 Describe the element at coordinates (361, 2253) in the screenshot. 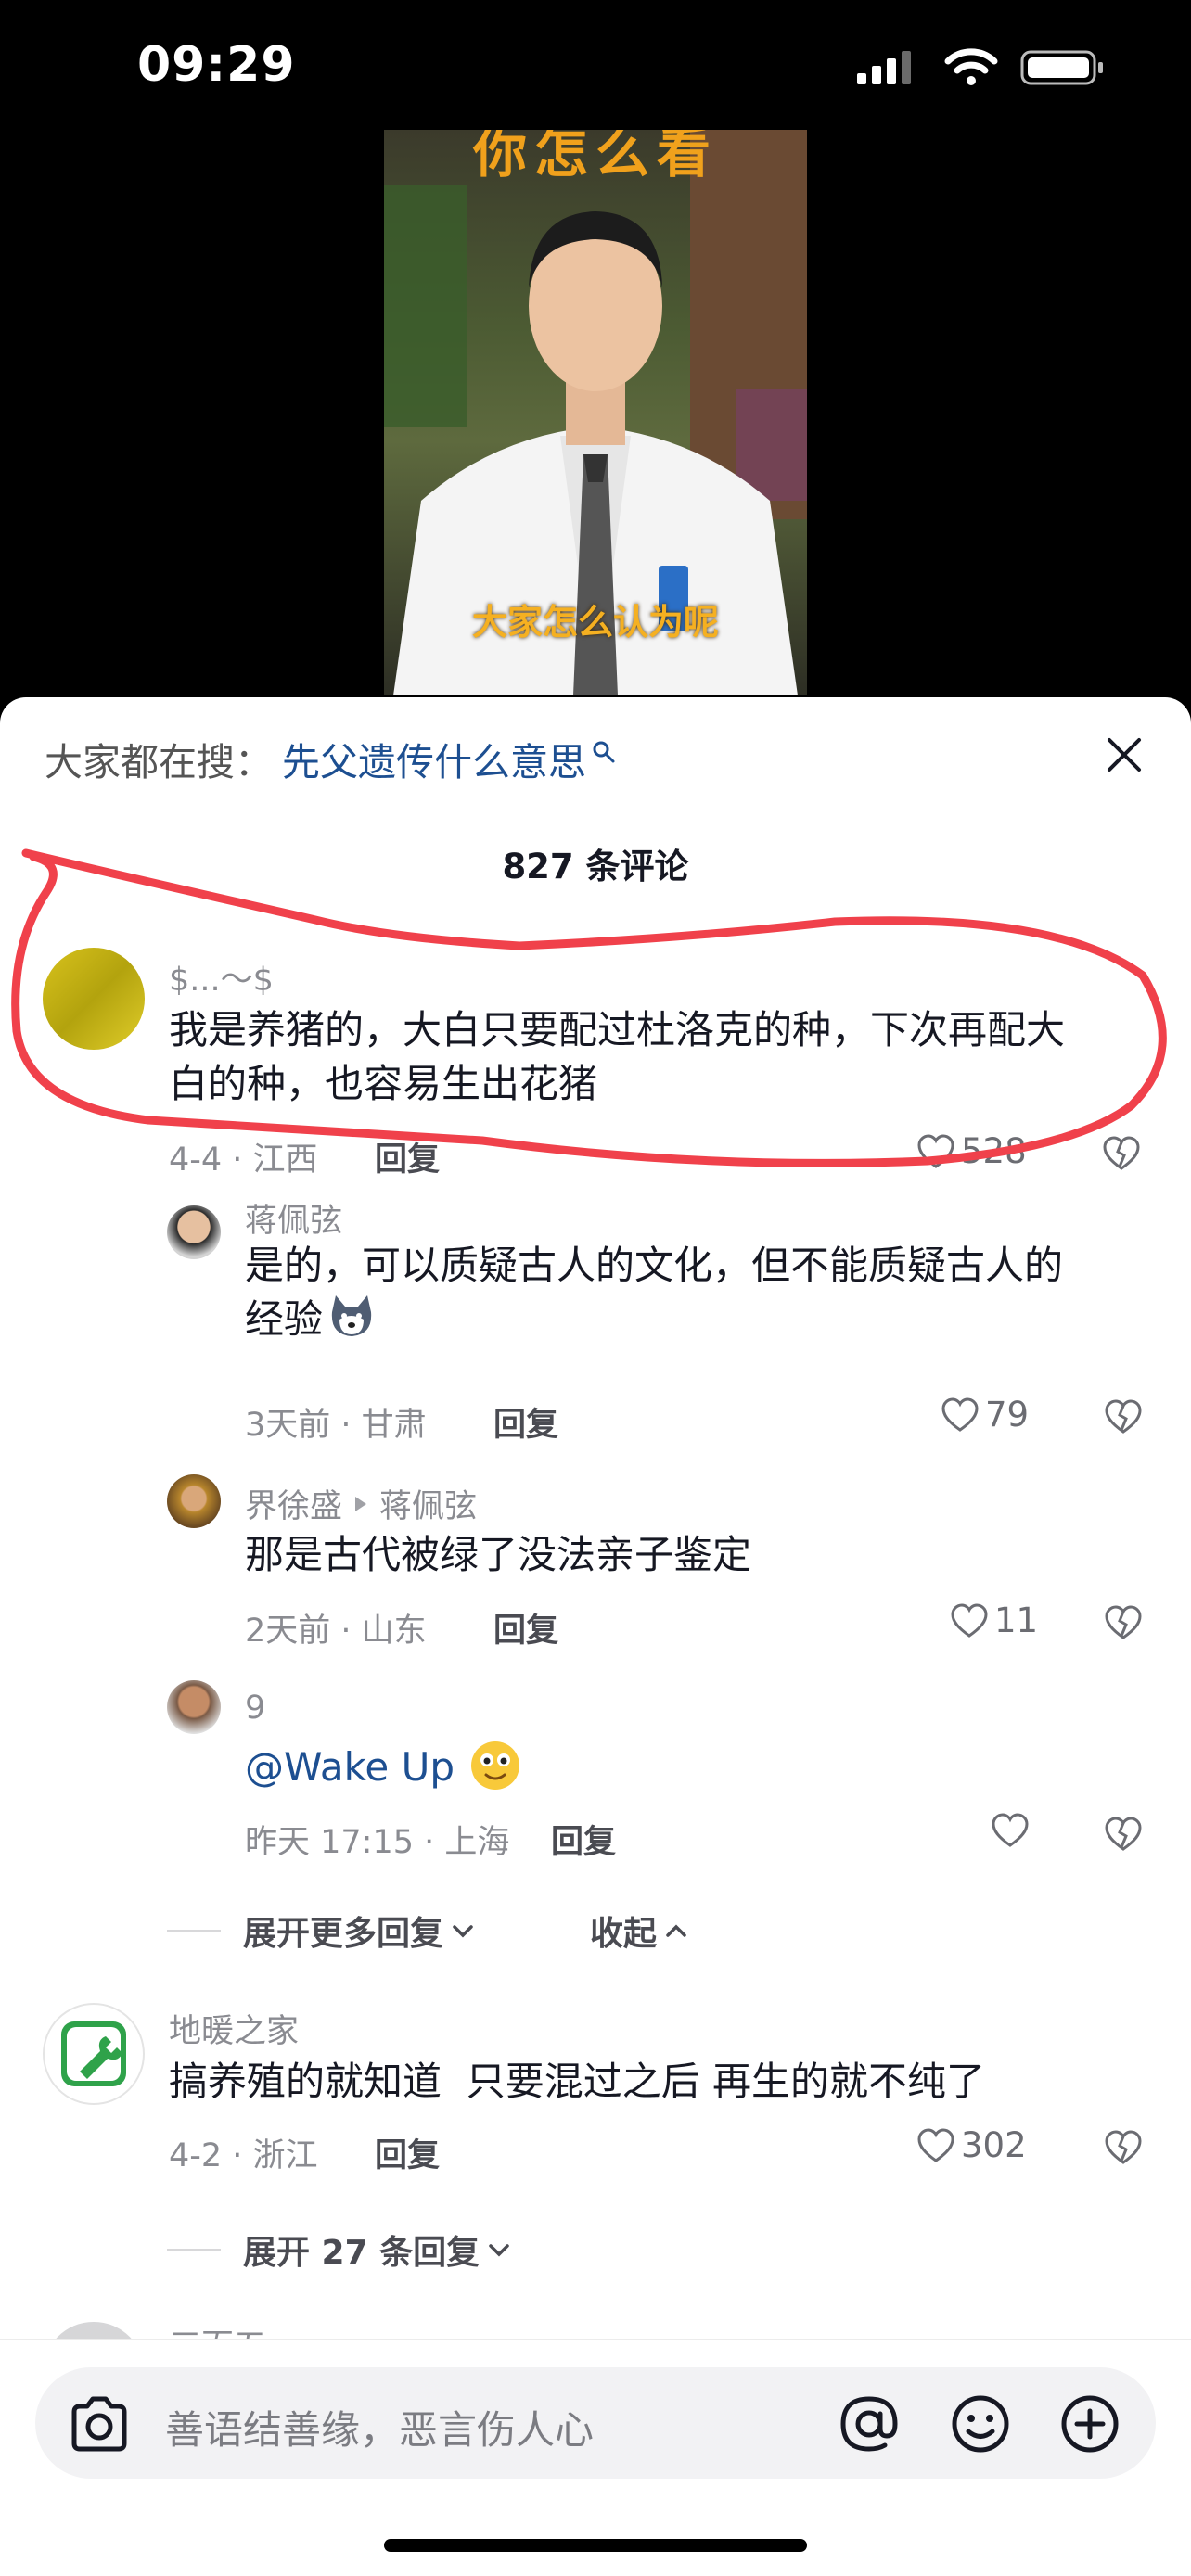

I see `expand-count-label: 展开 27 条回复` at that location.